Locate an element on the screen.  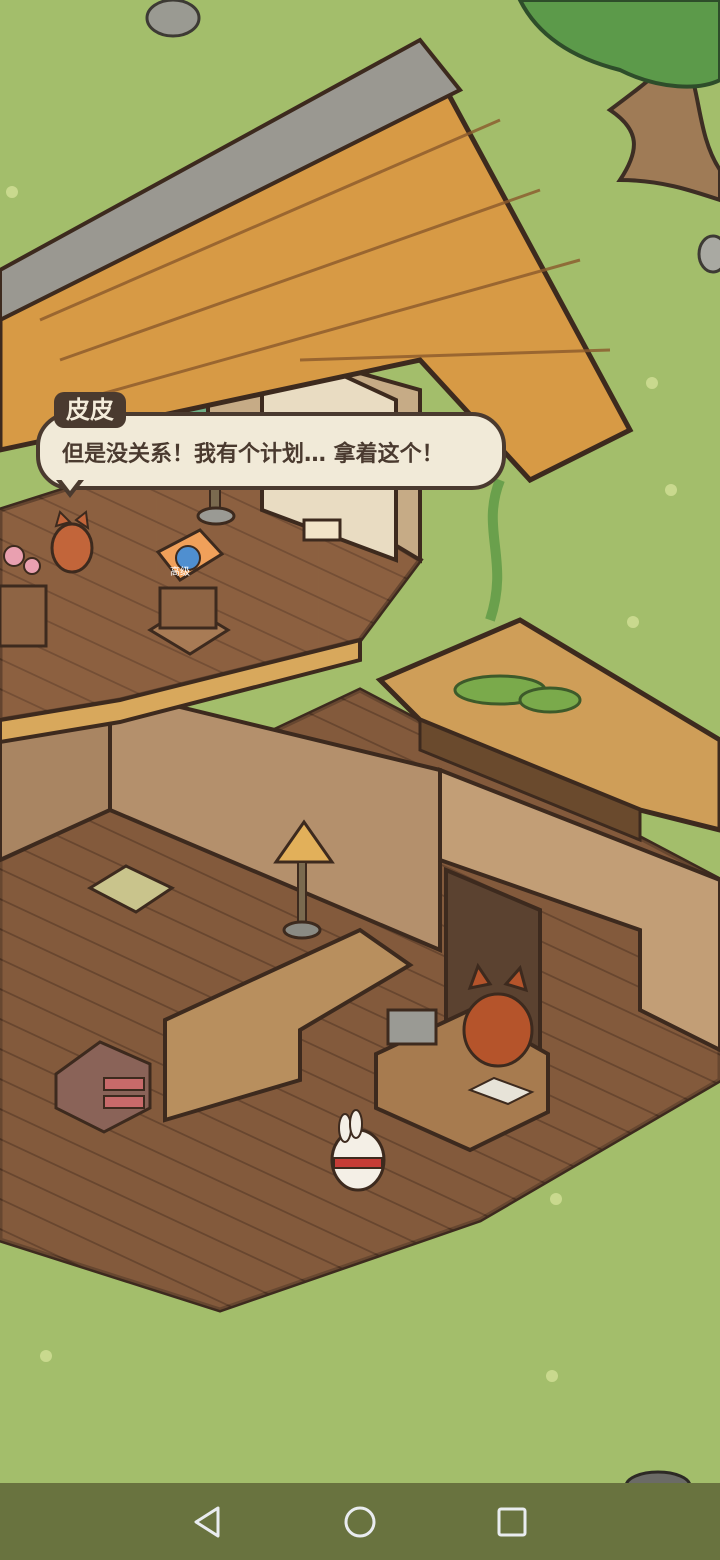
home-icon is located at coordinates (360, 1522).